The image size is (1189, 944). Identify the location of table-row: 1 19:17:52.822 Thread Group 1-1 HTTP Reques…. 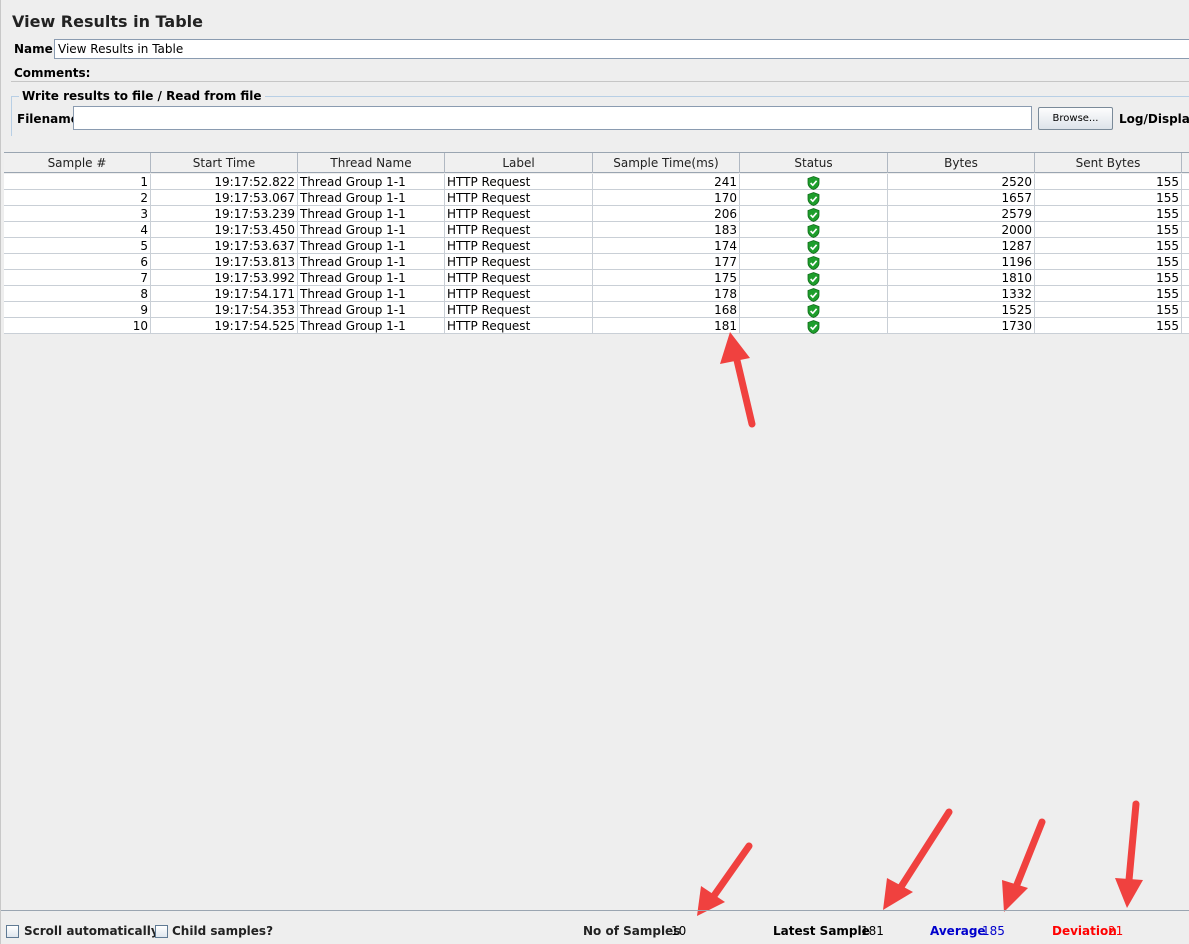
(596, 182).